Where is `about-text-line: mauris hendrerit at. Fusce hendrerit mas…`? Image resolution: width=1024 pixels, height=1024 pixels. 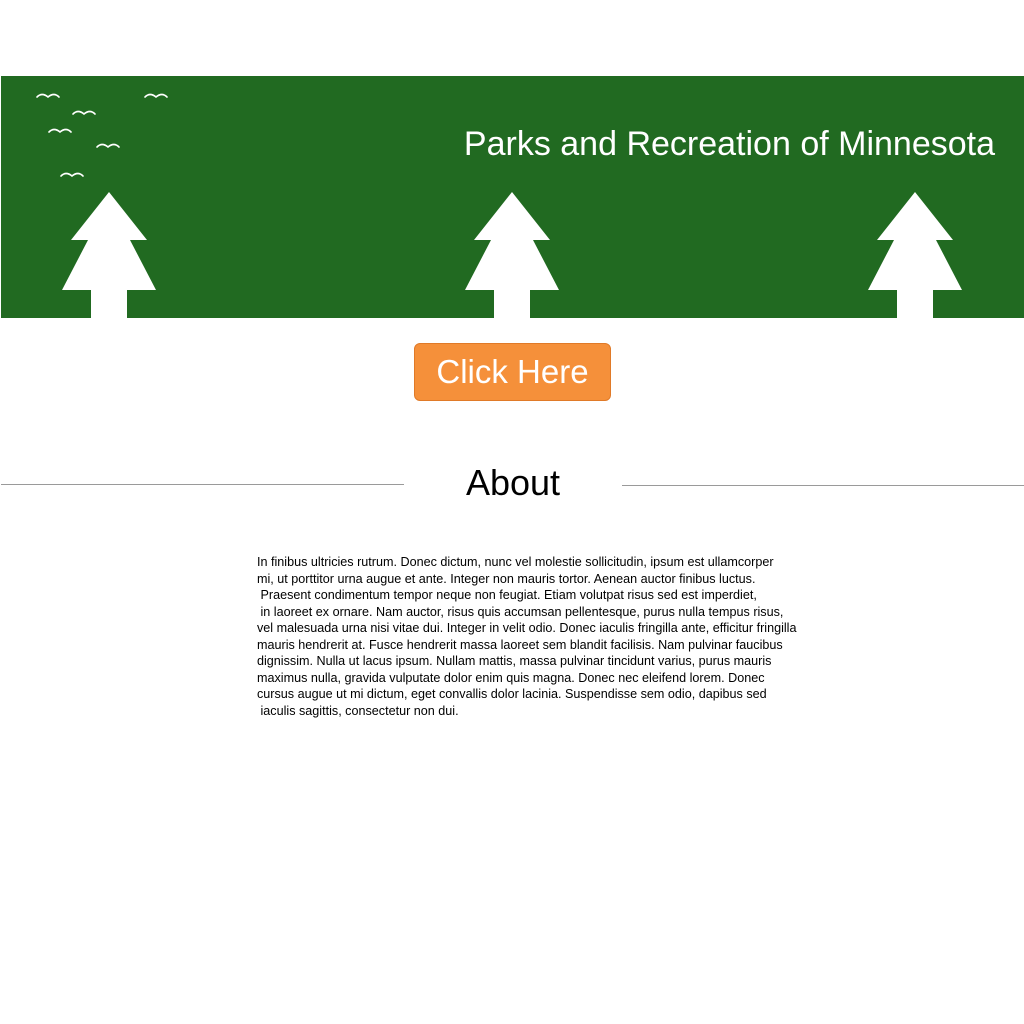 about-text-line: mauris hendrerit at. Fusce hendrerit mas… is located at coordinates (520, 644).